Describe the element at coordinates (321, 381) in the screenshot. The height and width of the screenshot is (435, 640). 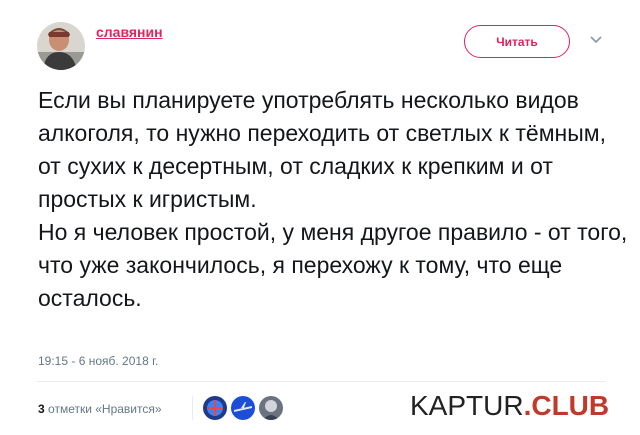
I see `divider` at that location.